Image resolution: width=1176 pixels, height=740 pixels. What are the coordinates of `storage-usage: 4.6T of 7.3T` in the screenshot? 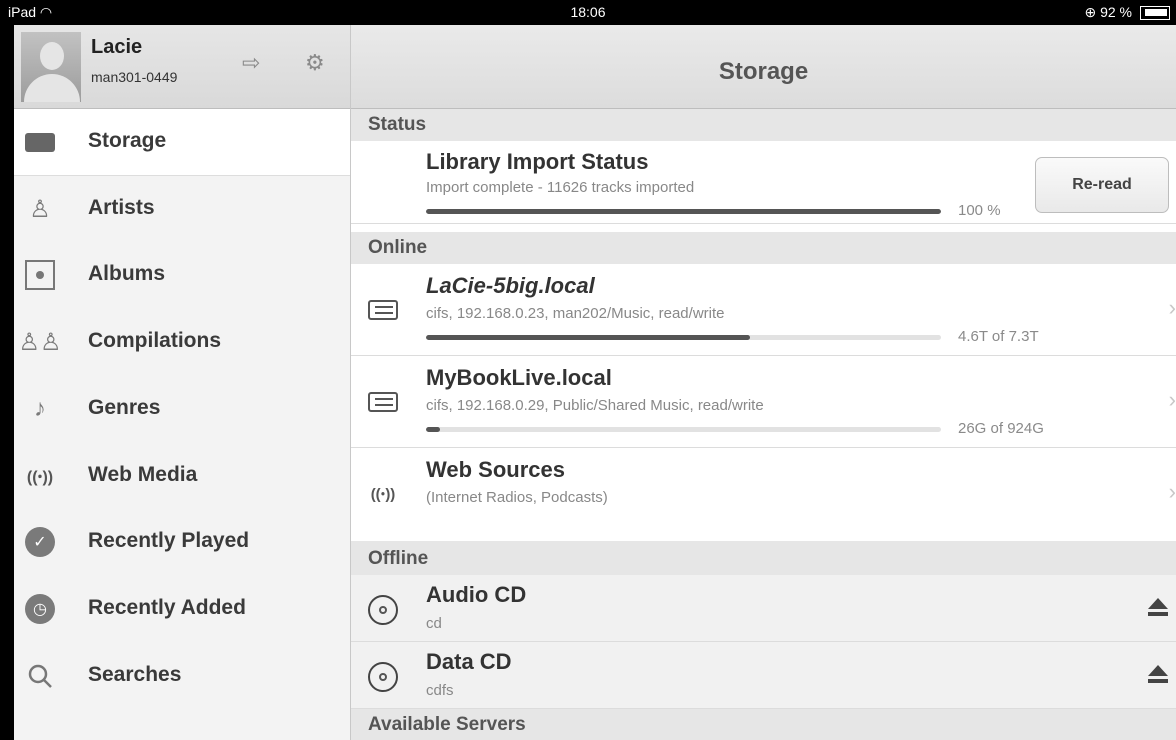 It's located at (998, 336).